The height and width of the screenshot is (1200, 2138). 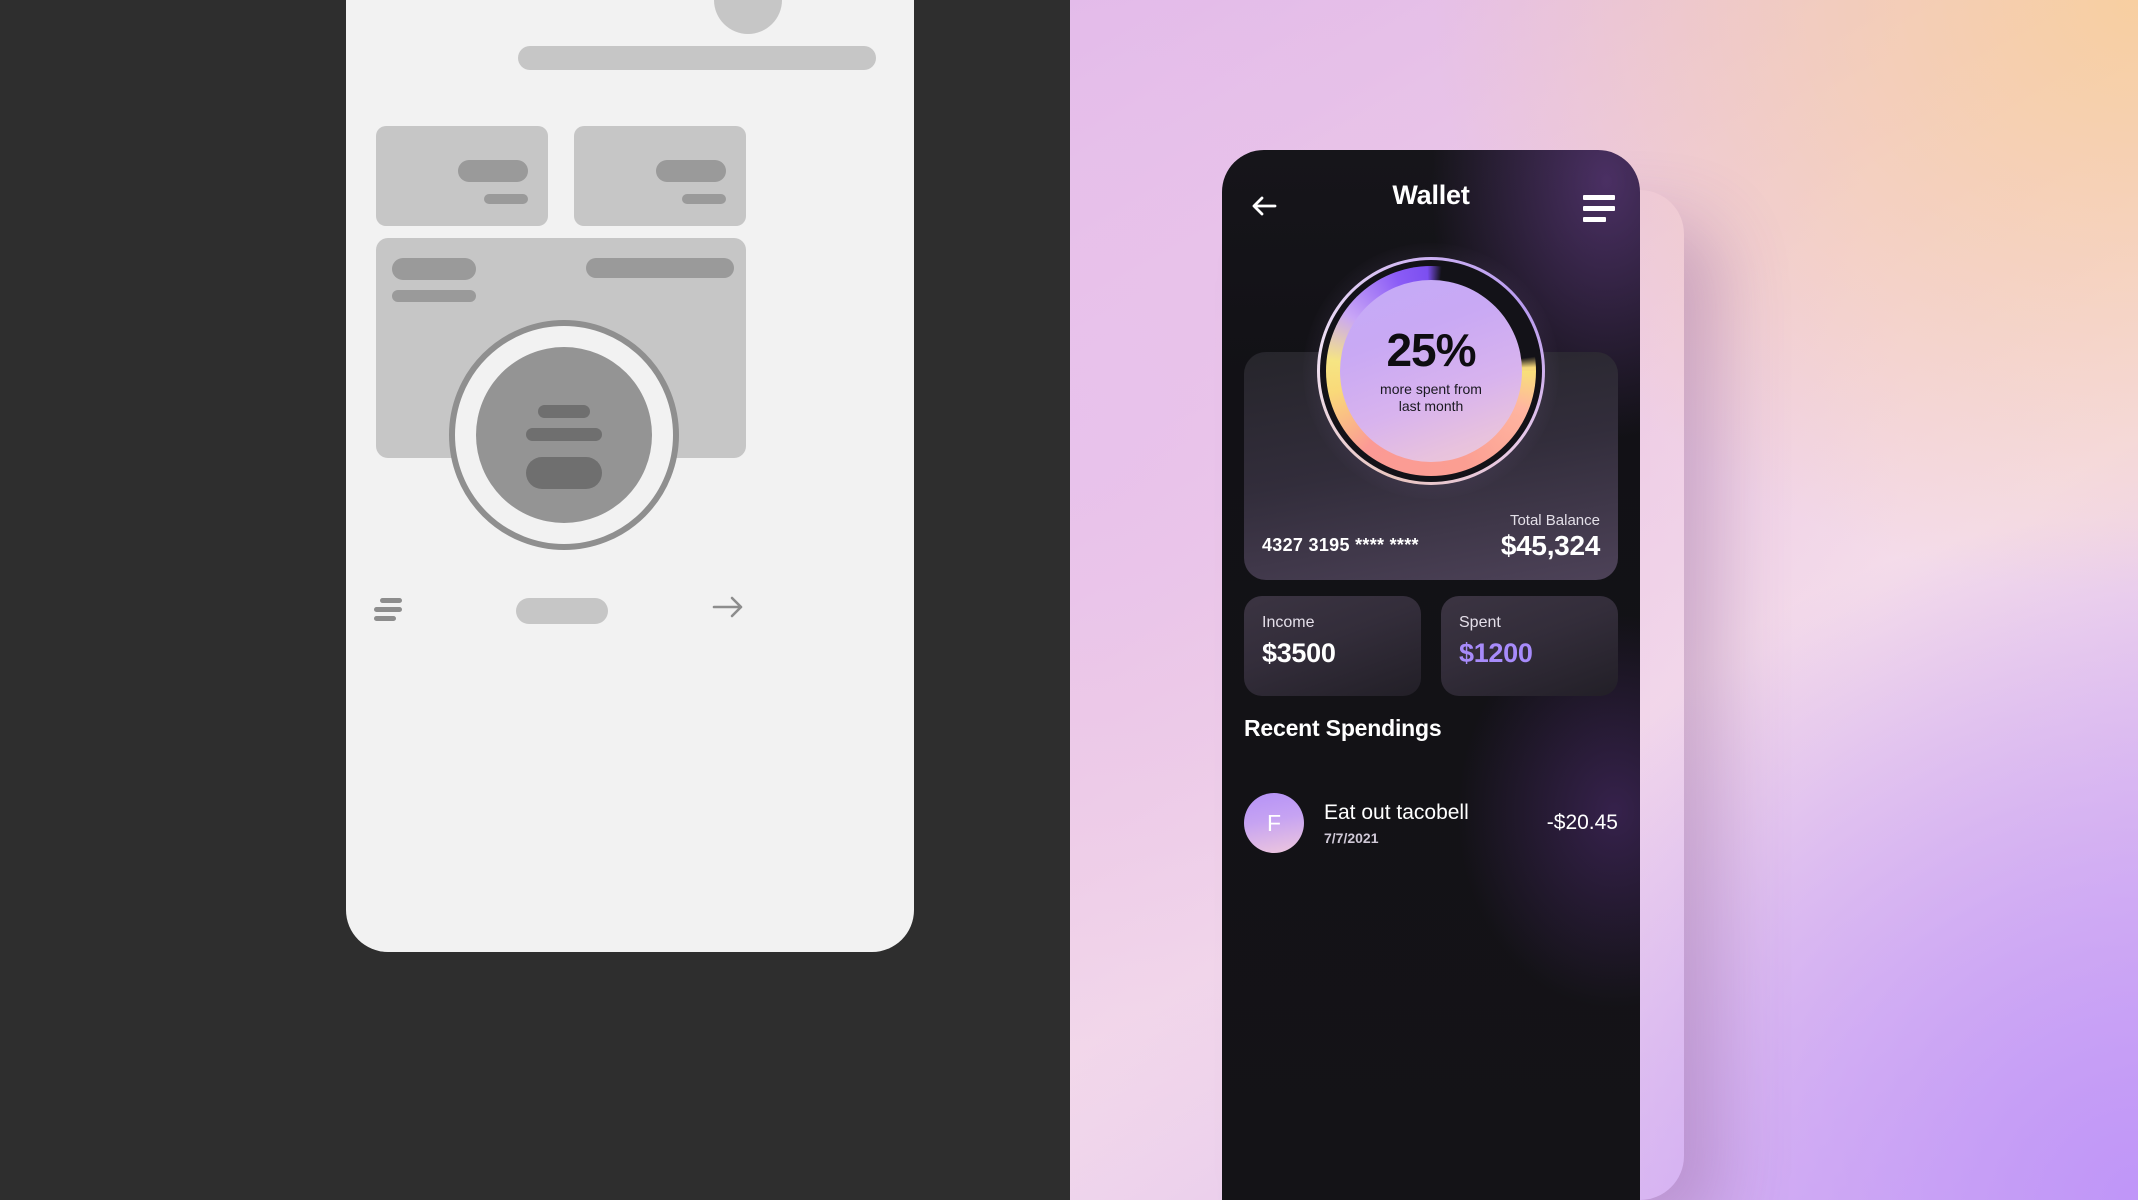 I want to click on card-number: 4327 3195 **** ****, so click(x=1340, y=545).